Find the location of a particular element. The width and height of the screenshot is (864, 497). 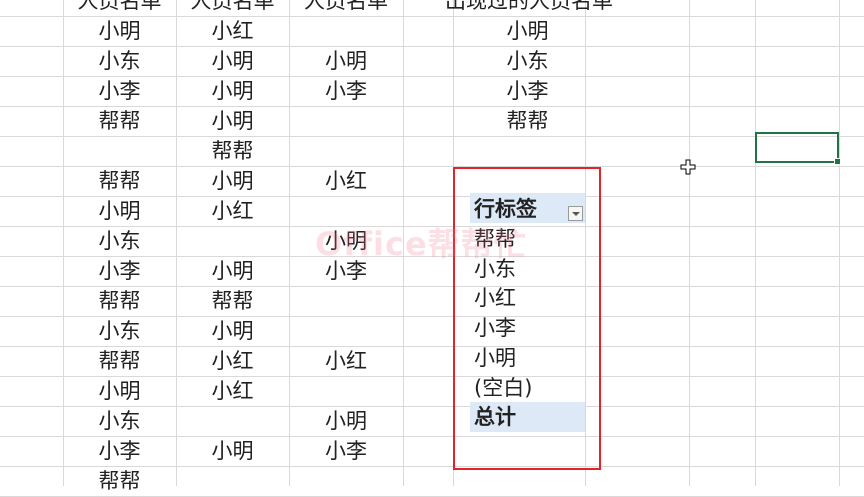

cell-col-e: 小东 is located at coordinates (527, 61).